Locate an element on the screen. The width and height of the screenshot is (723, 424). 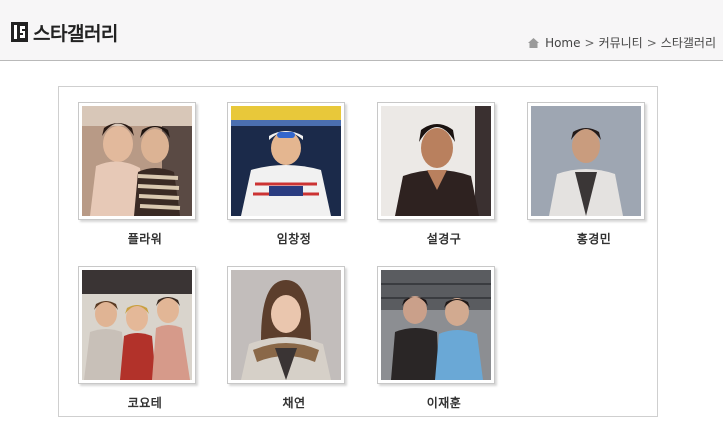
gallery-item: 설경구 is located at coordinates (437, 174).